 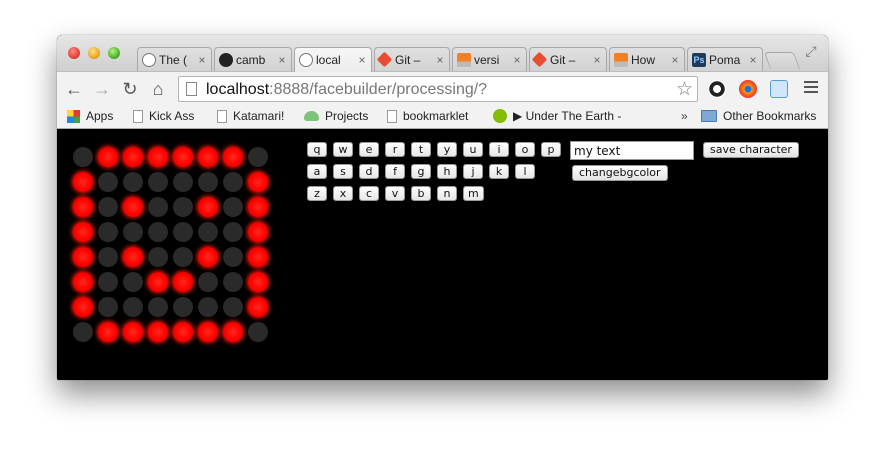 What do you see at coordinates (343, 171) in the screenshot?
I see `key-s: s` at bounding box center [343, 171].